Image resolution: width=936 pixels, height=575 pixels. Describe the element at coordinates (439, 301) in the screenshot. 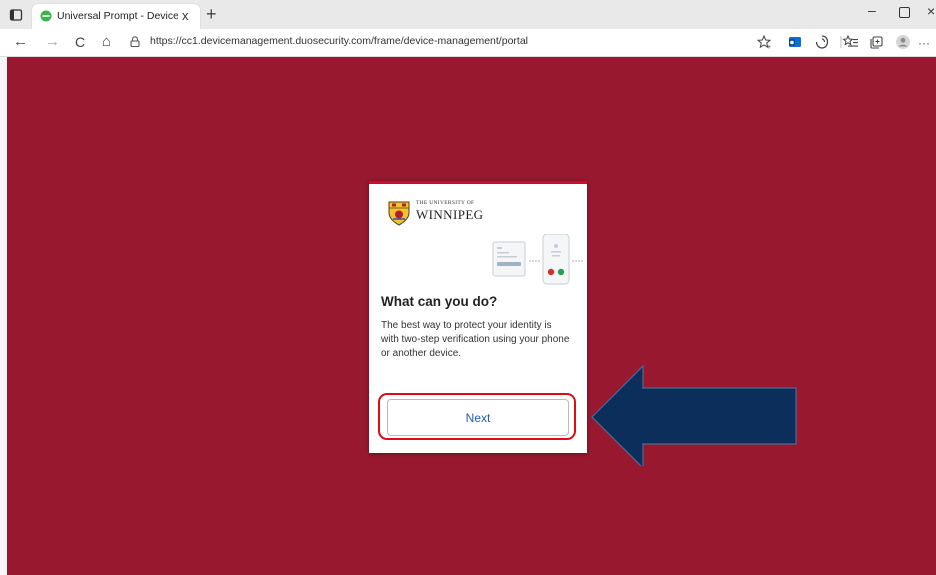

I see `card-title: What can you do?` at that location.